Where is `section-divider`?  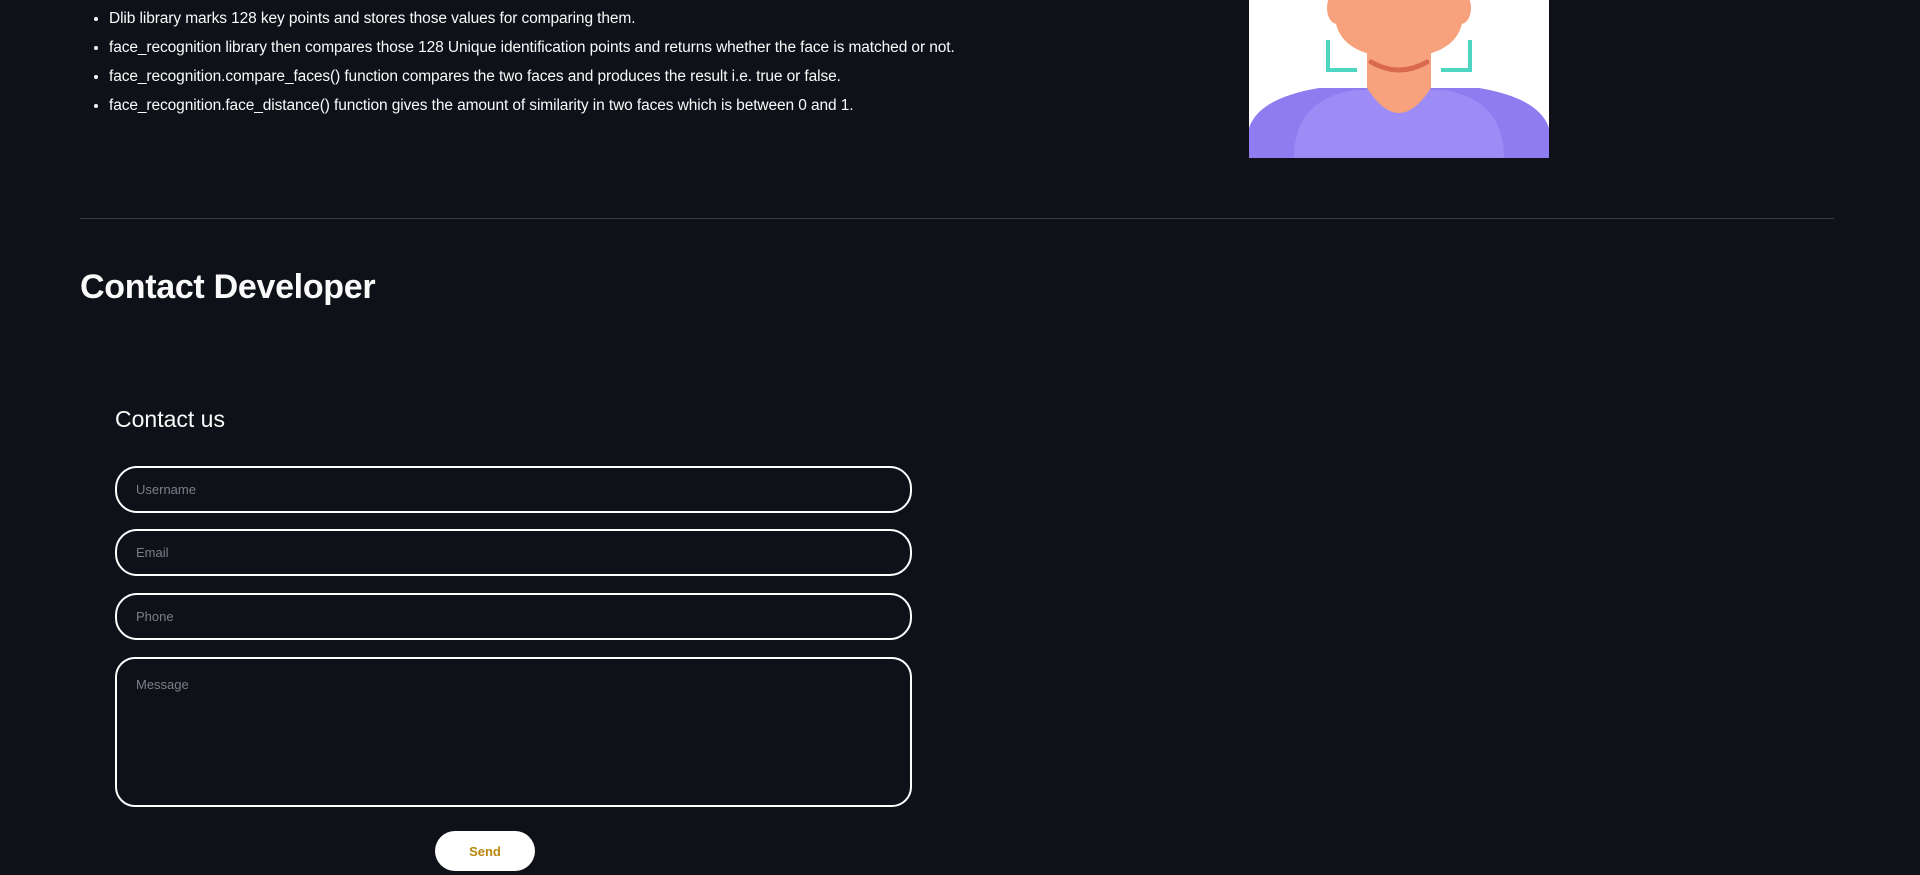
section-divider is located at coordinates (957, 218).